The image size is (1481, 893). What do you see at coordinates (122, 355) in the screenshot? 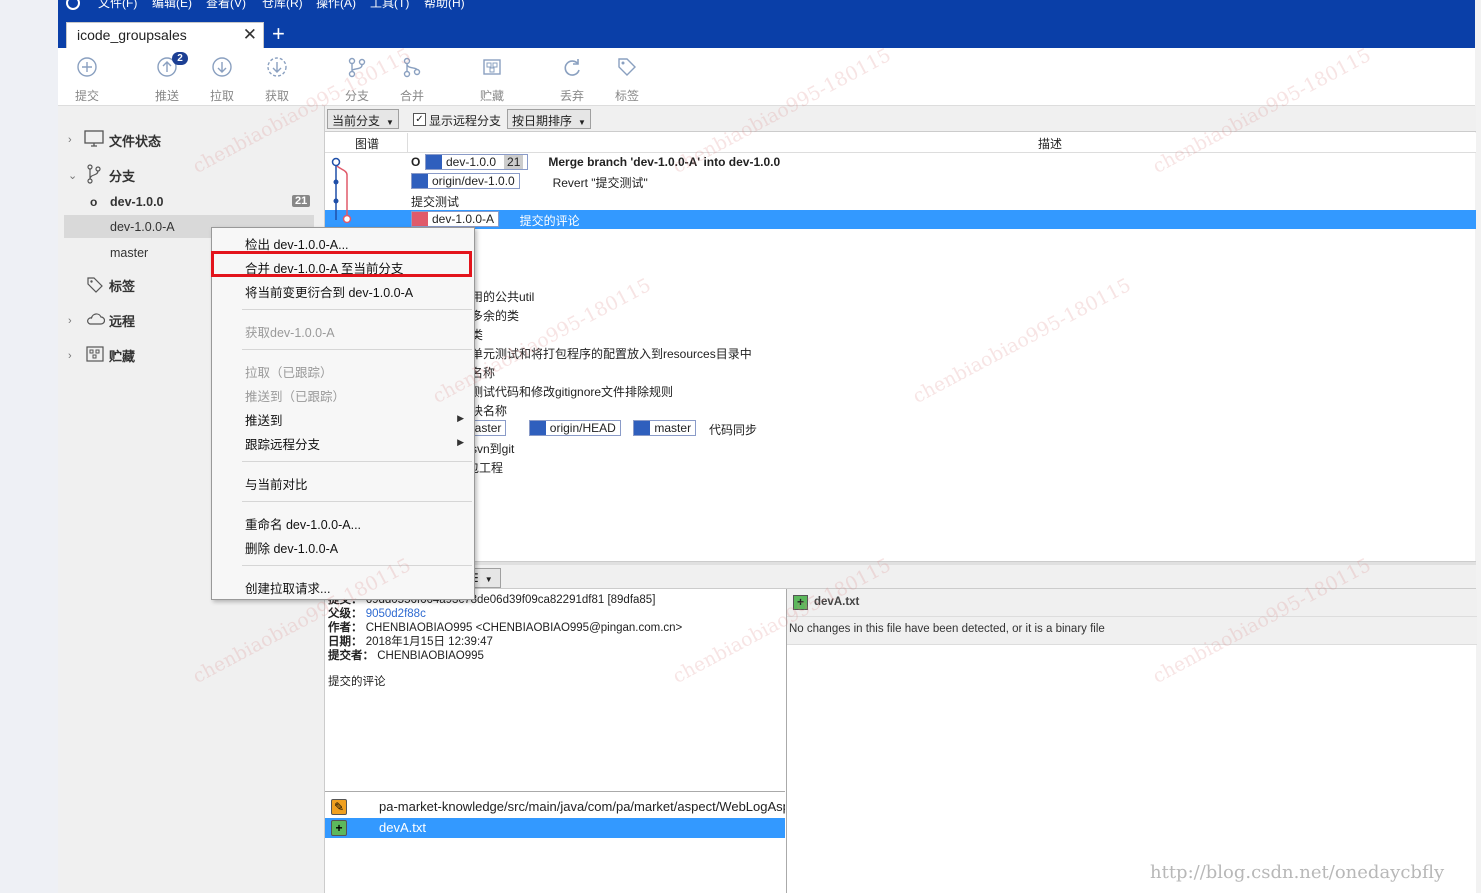
I see `sidebar-item-stashes: 贮藏` at bounding box center [122, 355].